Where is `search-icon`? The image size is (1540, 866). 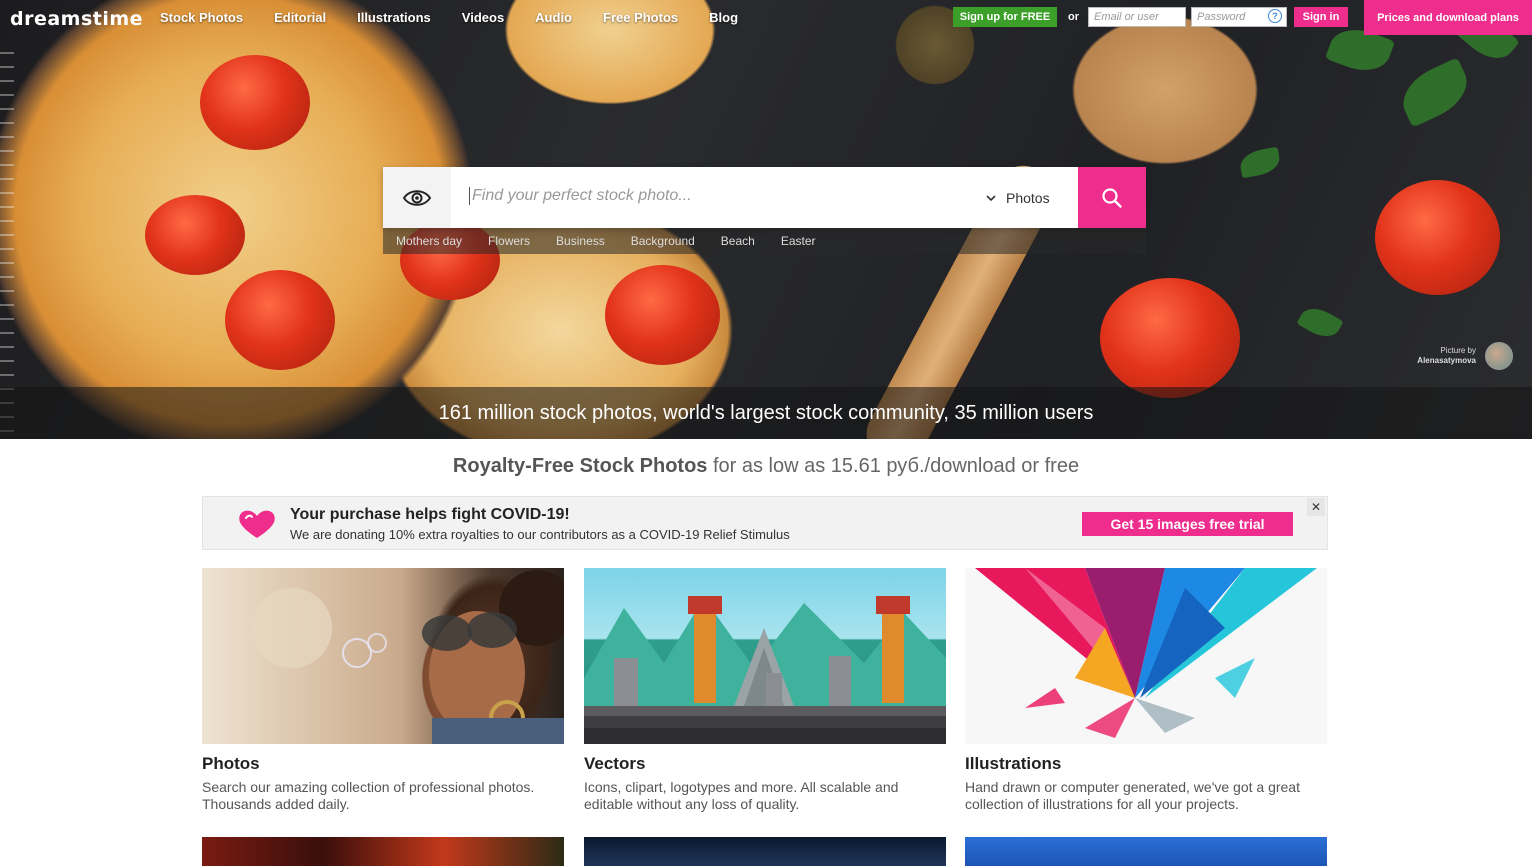 search-icon is located at coordinates (1112, 197).